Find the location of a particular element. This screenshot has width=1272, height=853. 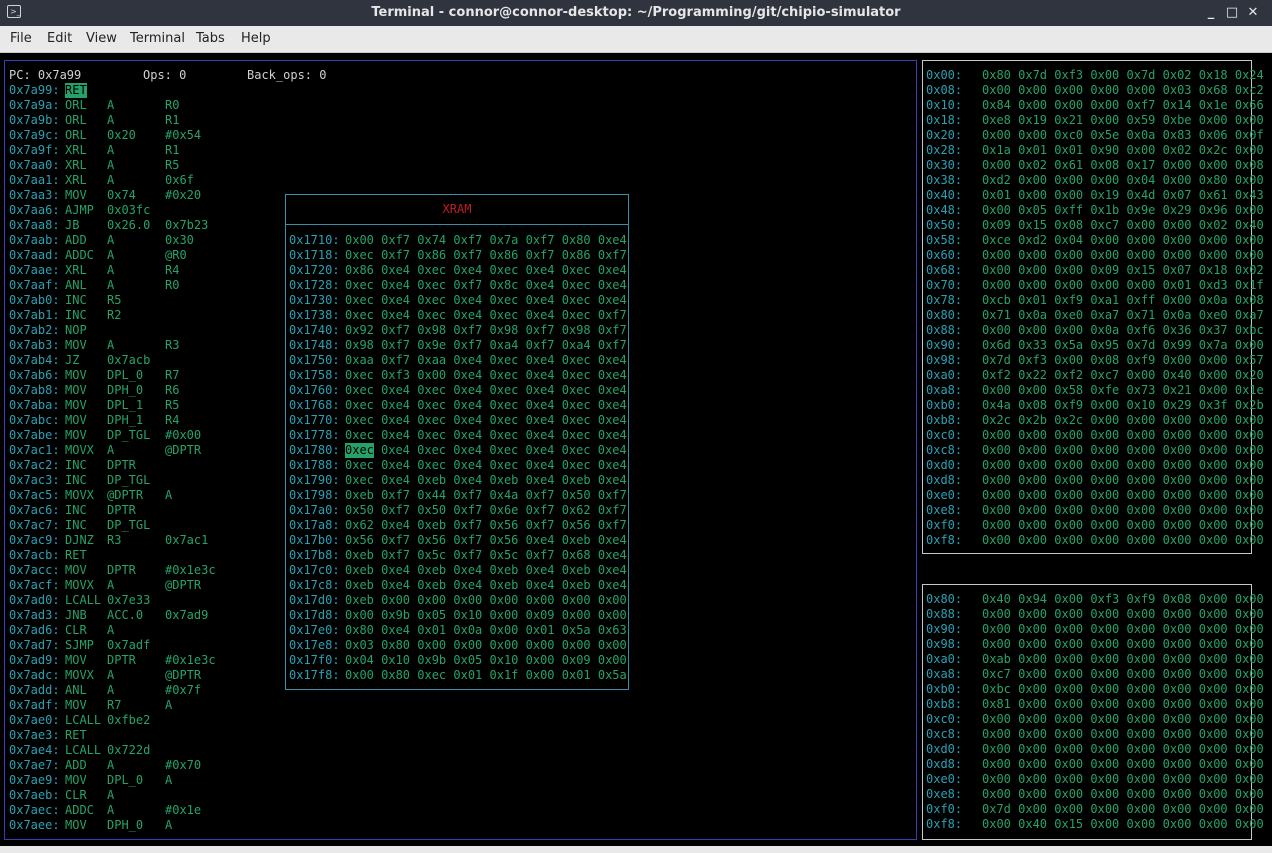

dump-address: 0xa0: is located at coordinates (944, 659).